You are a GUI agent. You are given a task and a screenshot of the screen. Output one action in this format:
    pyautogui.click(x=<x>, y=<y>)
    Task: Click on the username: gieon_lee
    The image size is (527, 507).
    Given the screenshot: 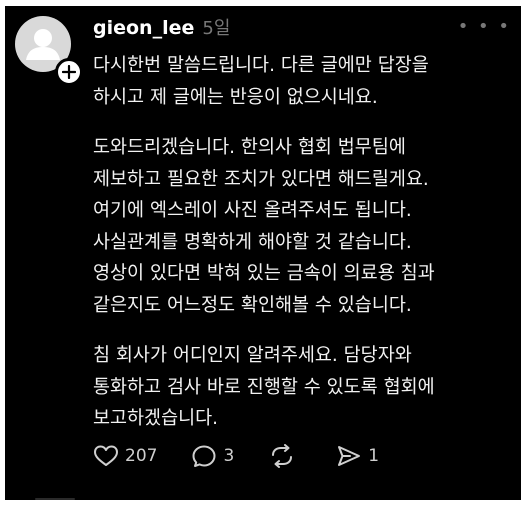 What is the action you would take?
    pyautogui.click(x=143, y=28)
    